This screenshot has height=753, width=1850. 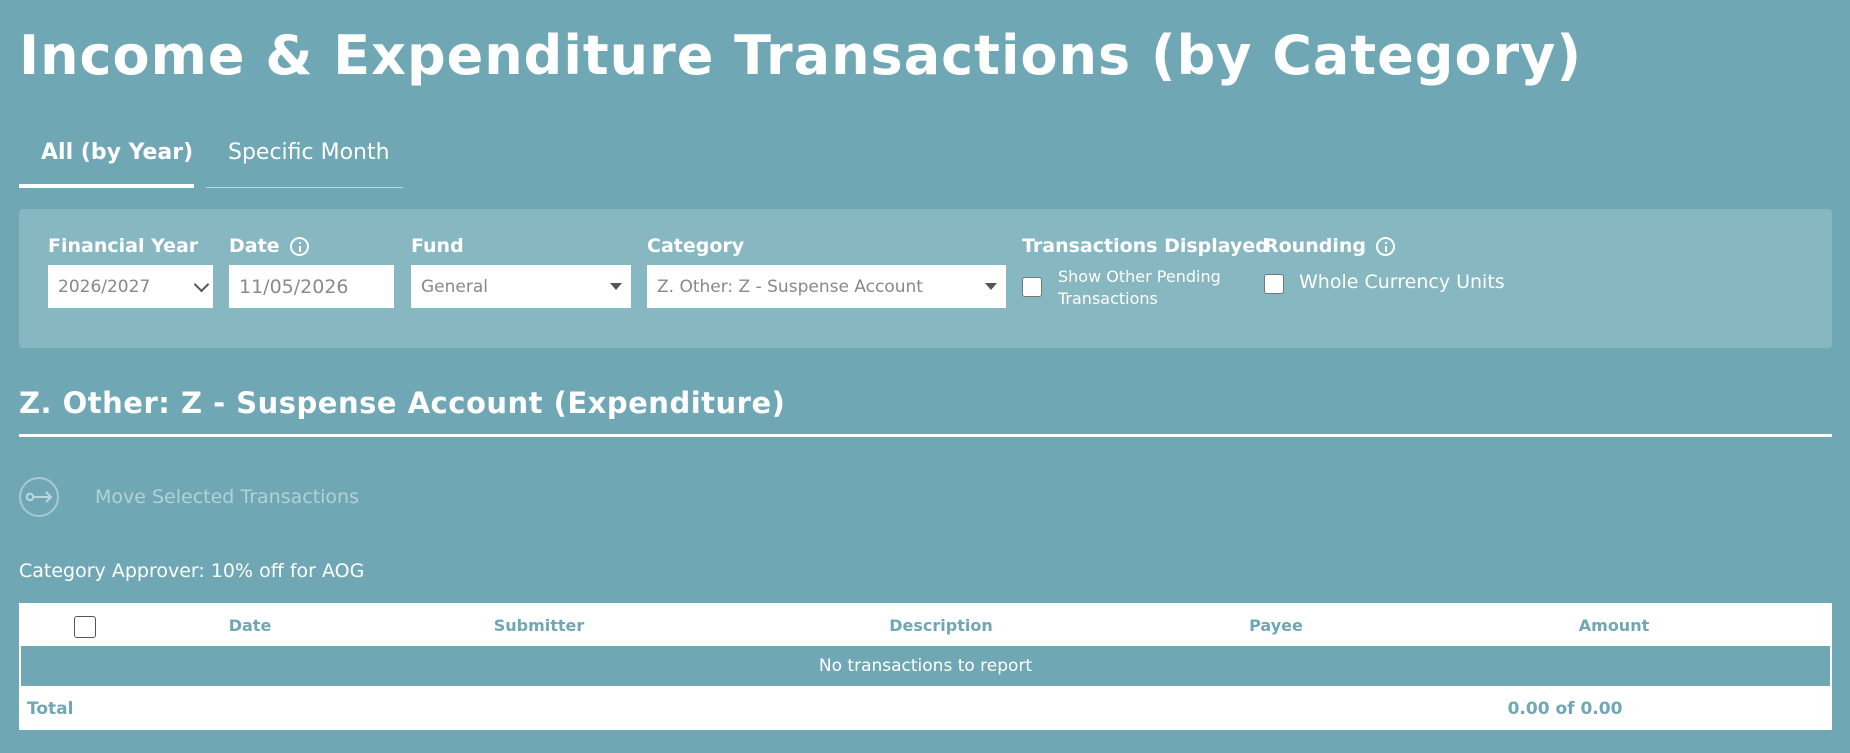 I want to click on financial-year-label-text: Financial Year, so click(x=123, y=246).